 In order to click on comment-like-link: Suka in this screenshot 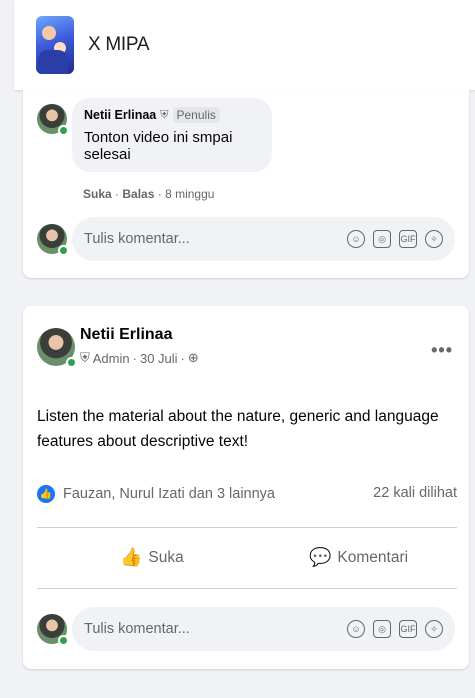, I will do `click(97, 194)`.